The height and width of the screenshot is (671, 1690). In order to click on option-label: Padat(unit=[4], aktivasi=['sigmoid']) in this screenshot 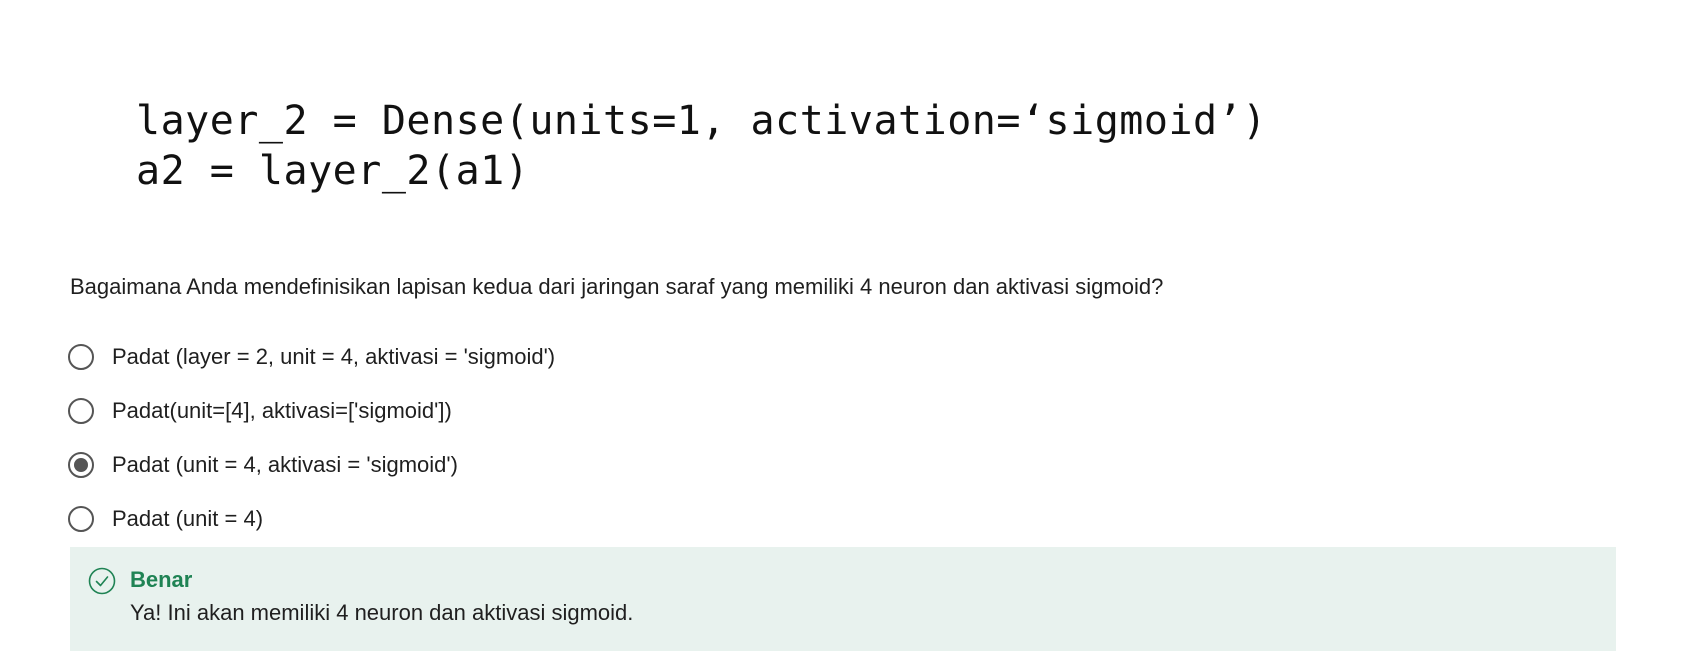, I will do `click(282, 410)`.